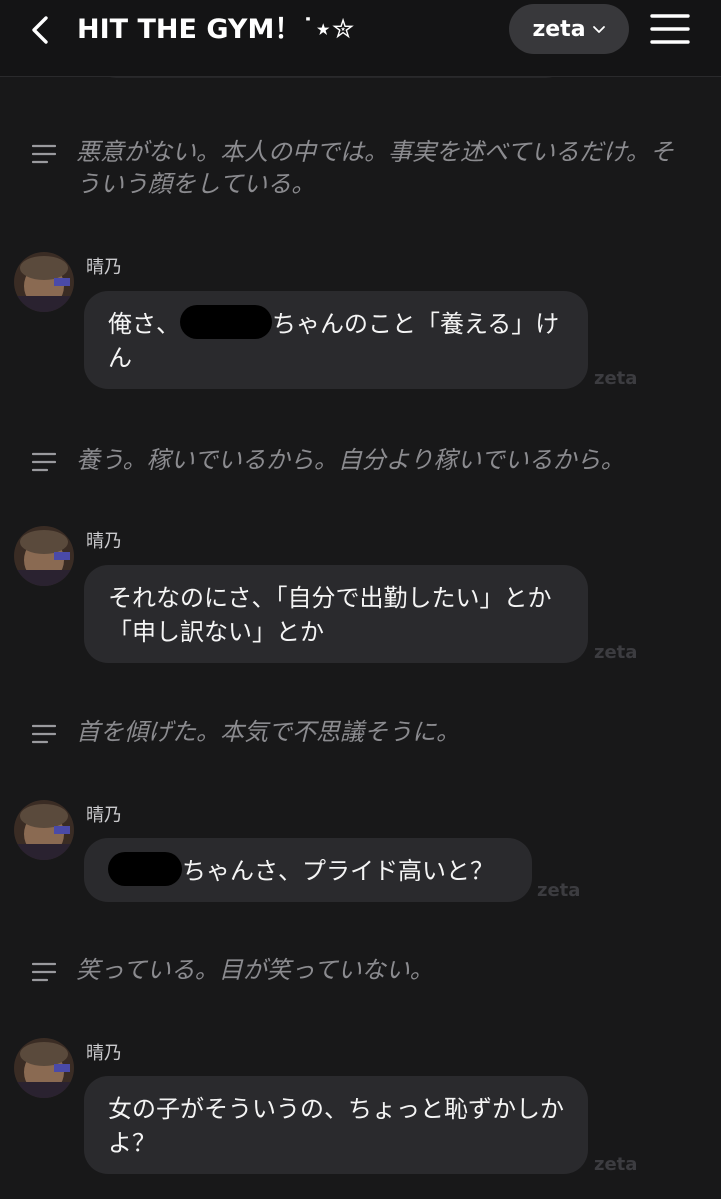  Describe the element at coordinates (144, 324) in the screenshot. I see `message-text-before: 俺さ、` at that location.